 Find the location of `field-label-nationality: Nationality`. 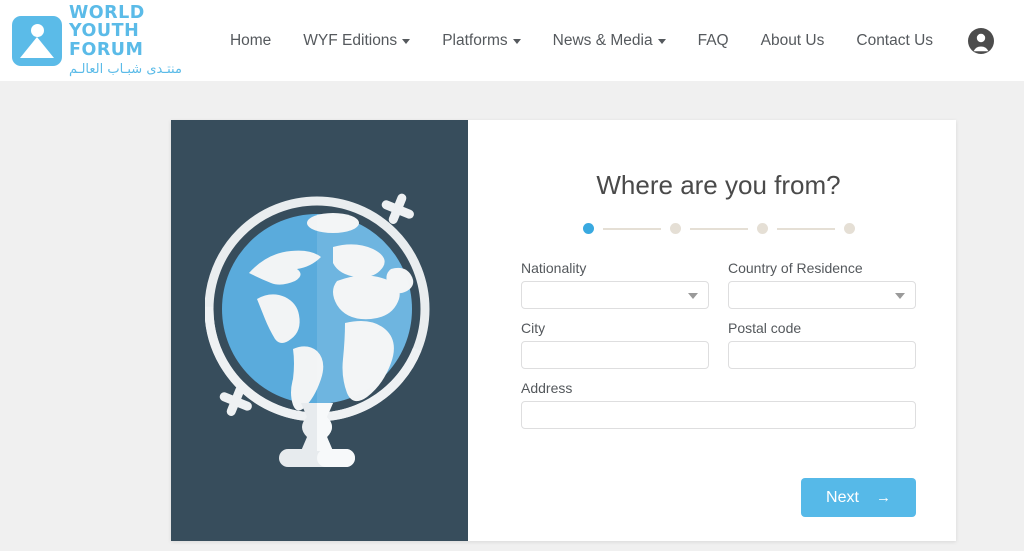

field-label-nationality: Nationality is located at coordinates (554, 268).